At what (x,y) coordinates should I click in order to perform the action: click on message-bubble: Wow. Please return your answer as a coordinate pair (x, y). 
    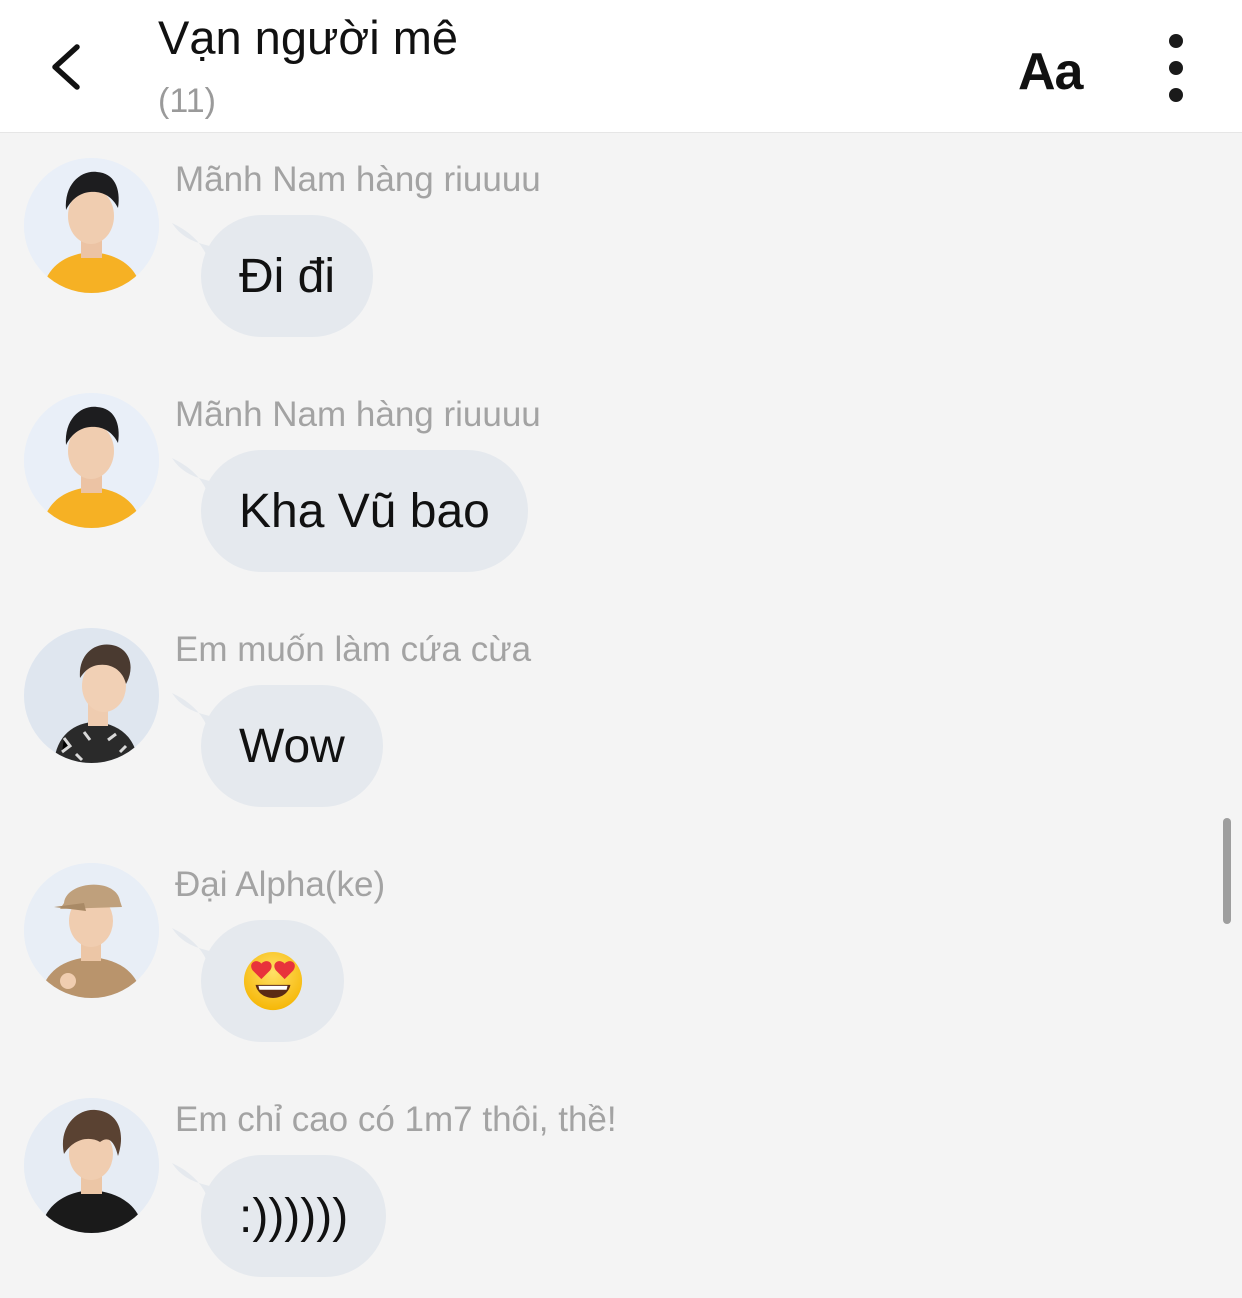
    Looking at the image, I should click on (292, 746).